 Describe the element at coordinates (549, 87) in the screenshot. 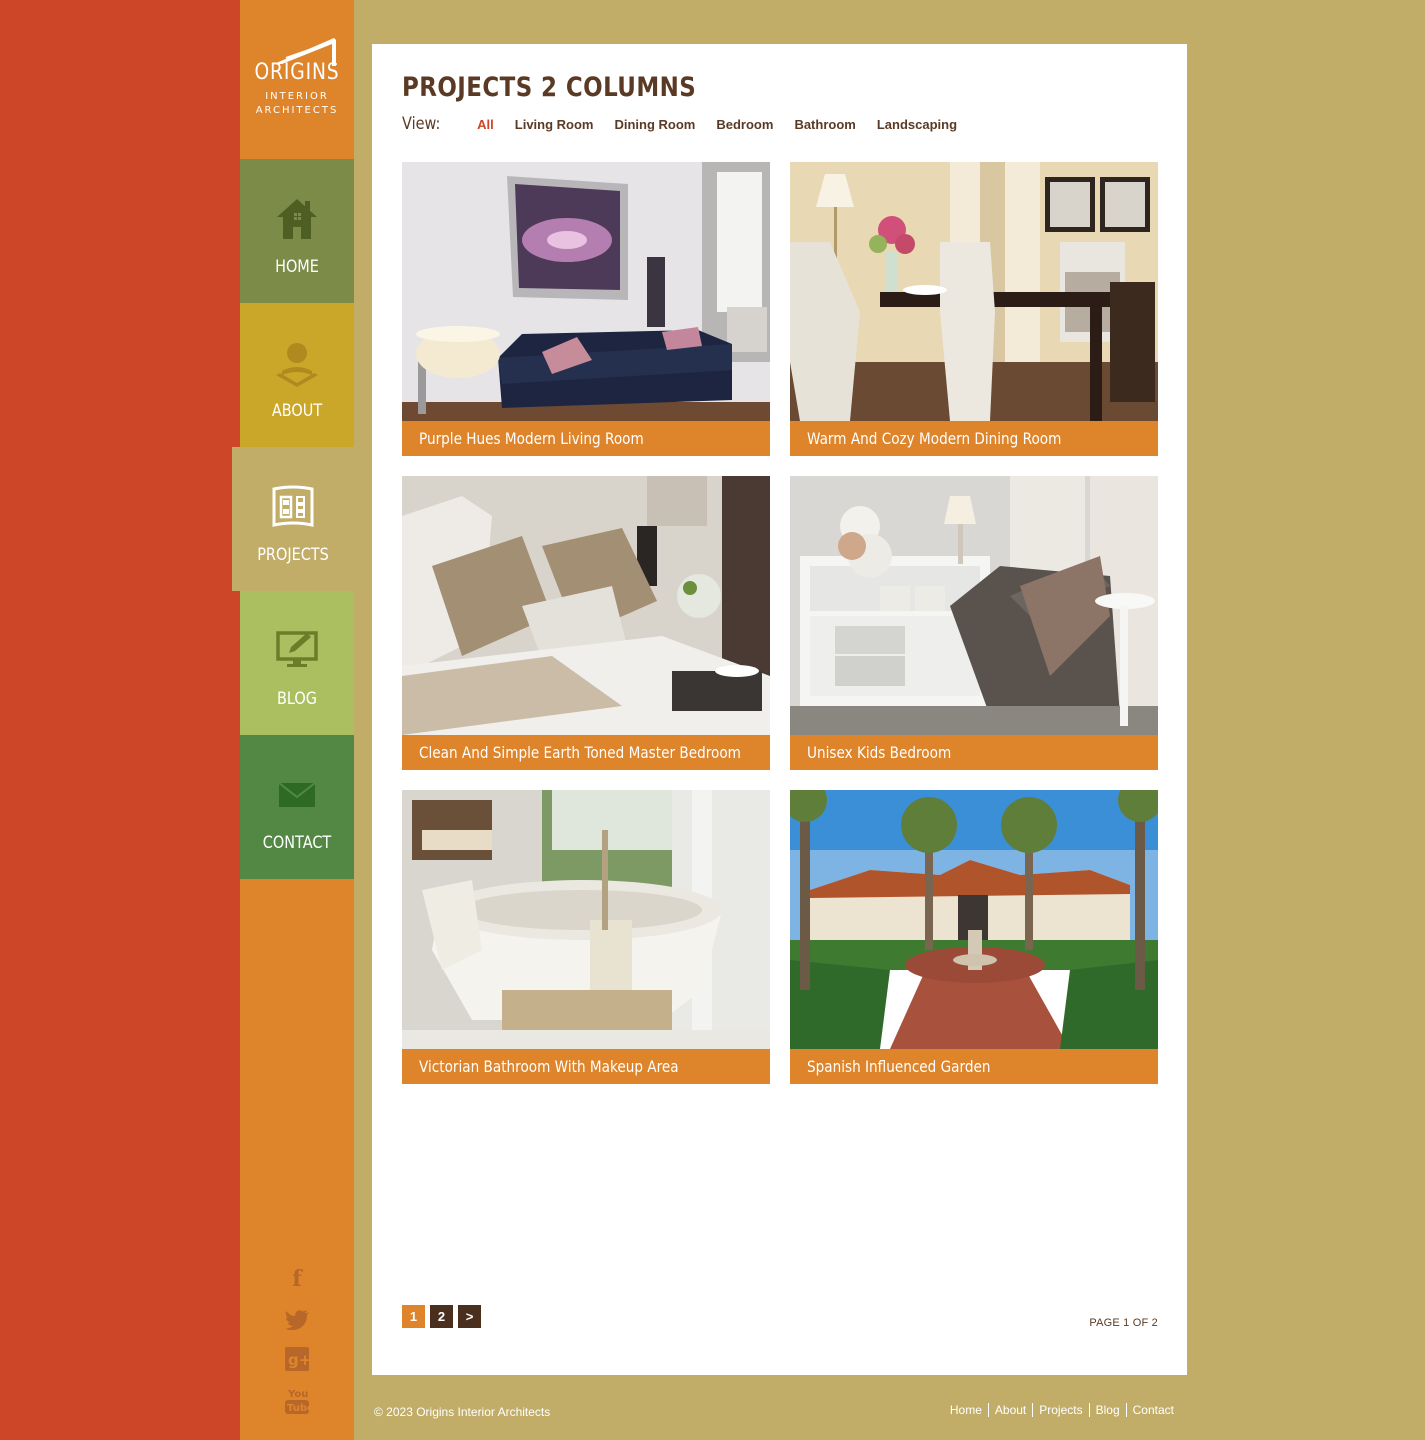

I see `page-title: PROJECTS 2 COLUMNS` at that location.